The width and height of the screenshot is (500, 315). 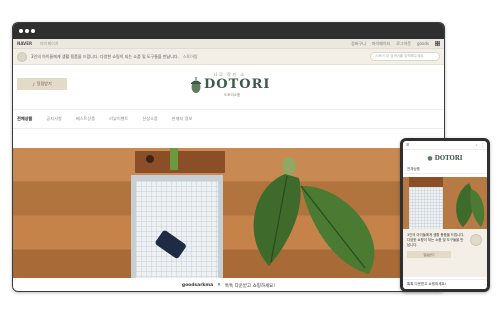 What do you see at coordinates (228, 119) in the screenshot?
I see `category-nav: 전체상품 공지사항 베스트상품 리뷰이벤트 신상소품 판매자 정보` at bounding box center [228, 119].